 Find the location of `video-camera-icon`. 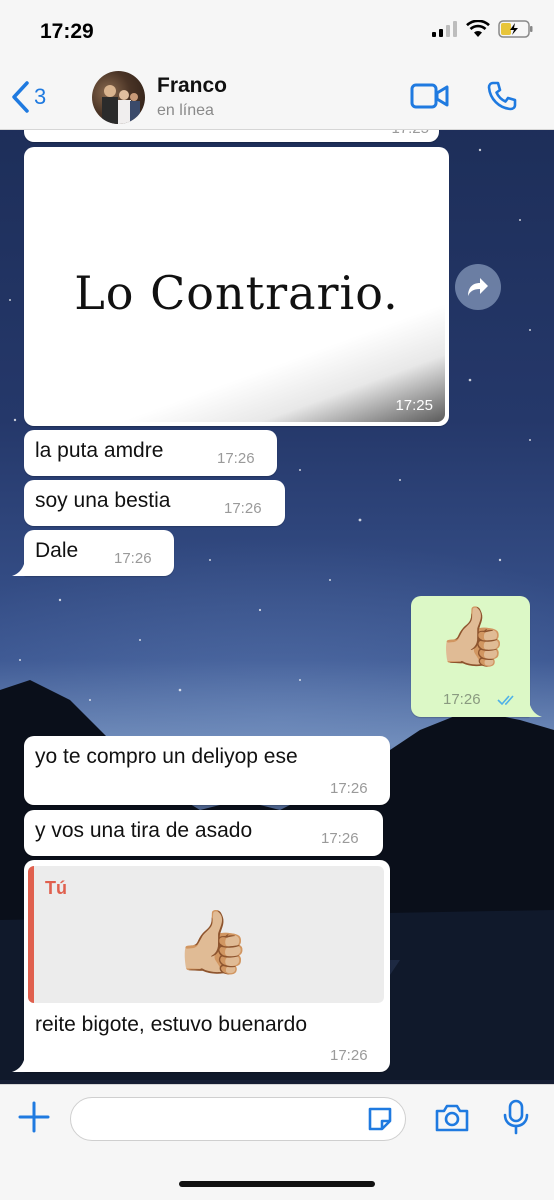

video-camera-icon is located at coordinates (429, 96).